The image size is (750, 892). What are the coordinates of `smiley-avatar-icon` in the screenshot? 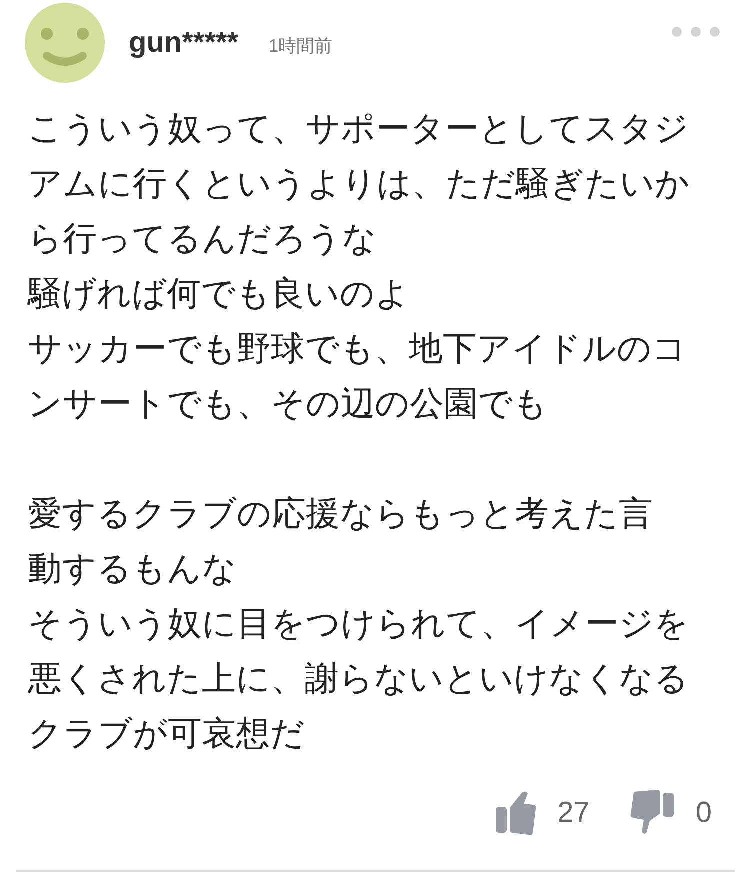 It's located at (65, 43).